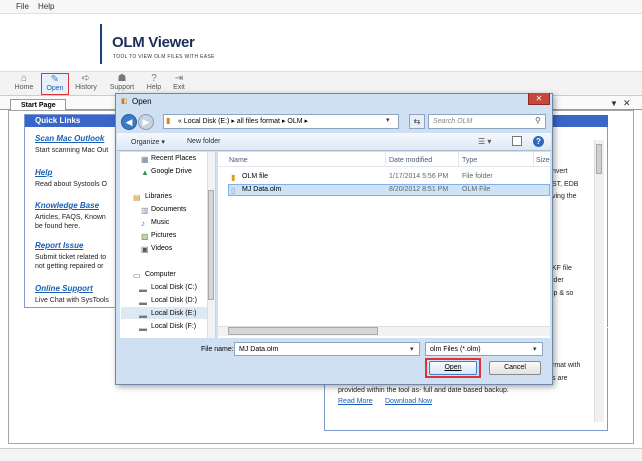  What do you see at coordinates (207, 121) in the screenshot?
I see `breadcrumb-local-disk-e: Local Disk (E:)` at bounding box center [207, 121].